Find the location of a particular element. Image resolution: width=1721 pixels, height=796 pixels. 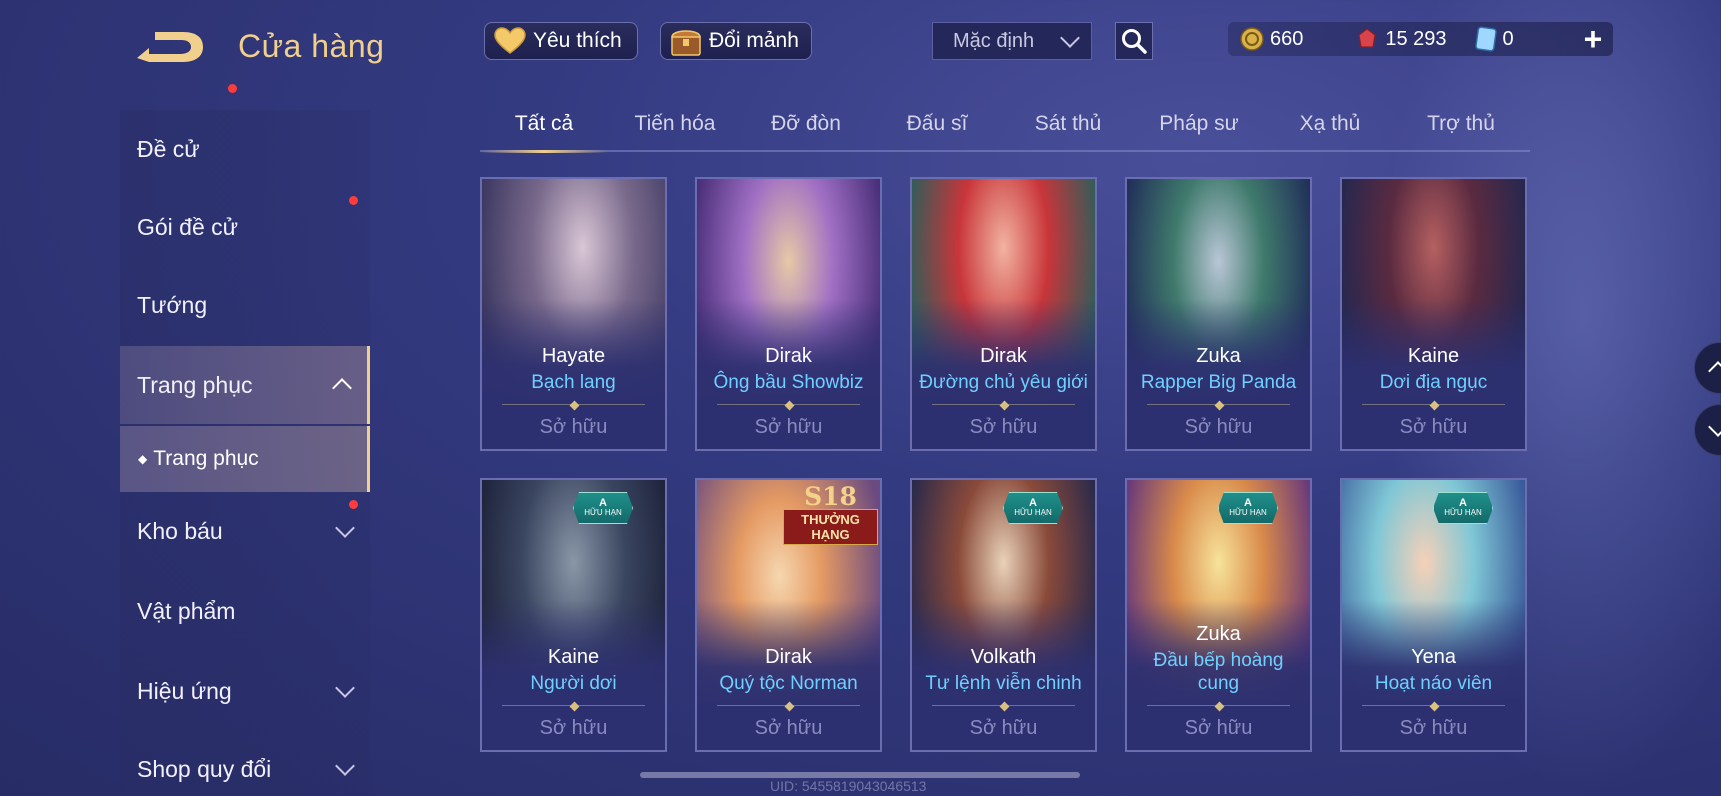

hero-name: Volkath is located at coordinates (1003, 657).